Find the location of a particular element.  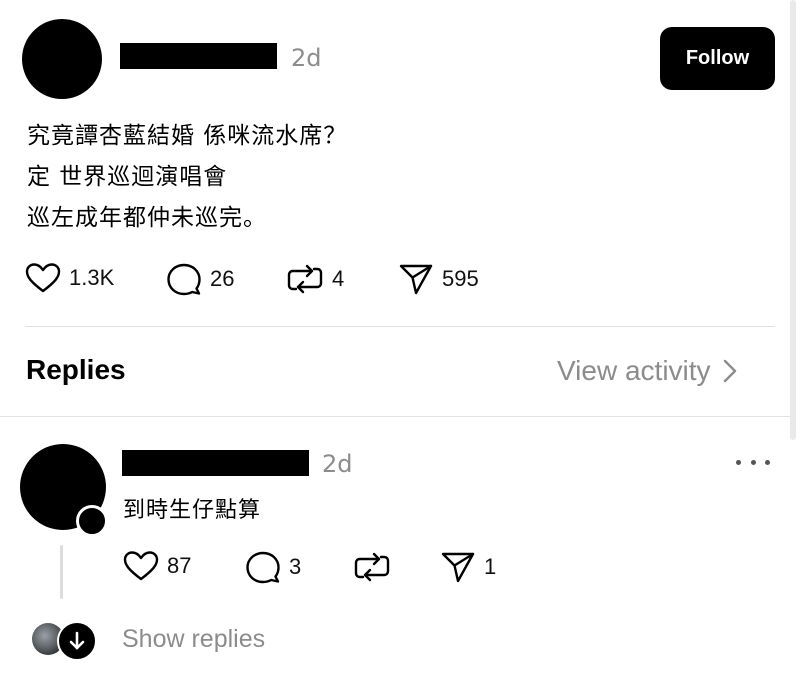

reply-text: 到時生仔點算 is located at coordinates (192, 510).